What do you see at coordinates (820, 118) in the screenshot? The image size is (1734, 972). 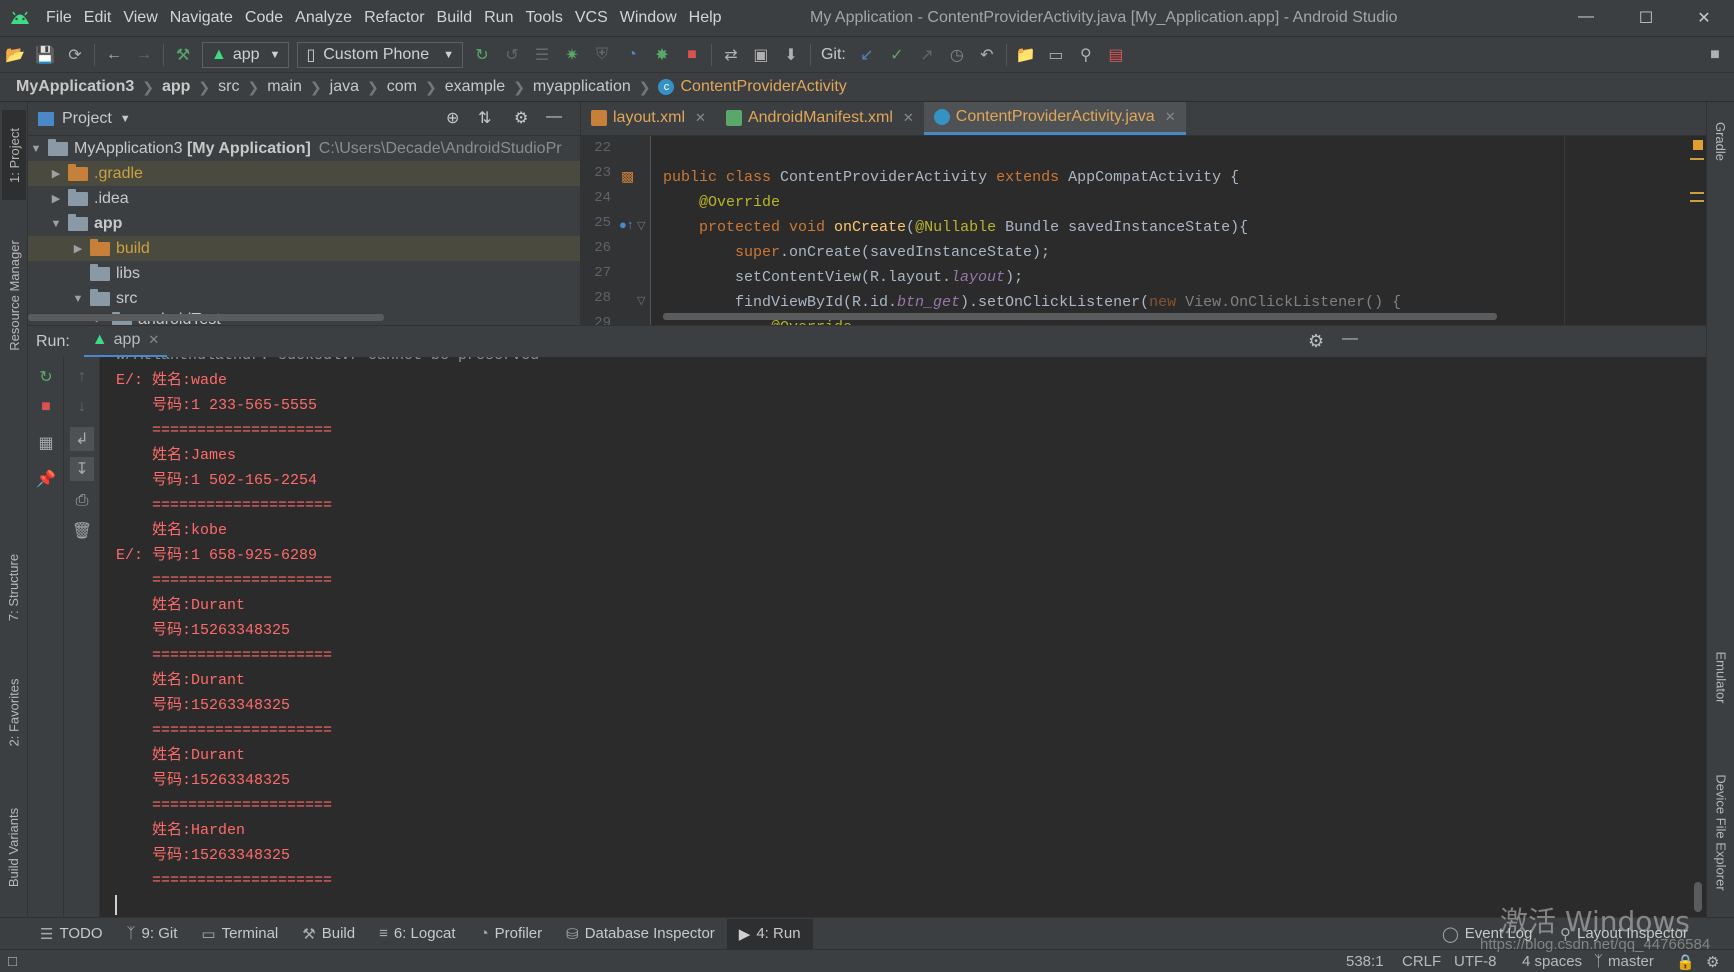 I see `tab-android-manifest: AndroidManifest.xml ✕` at bounding box center [820, 118].